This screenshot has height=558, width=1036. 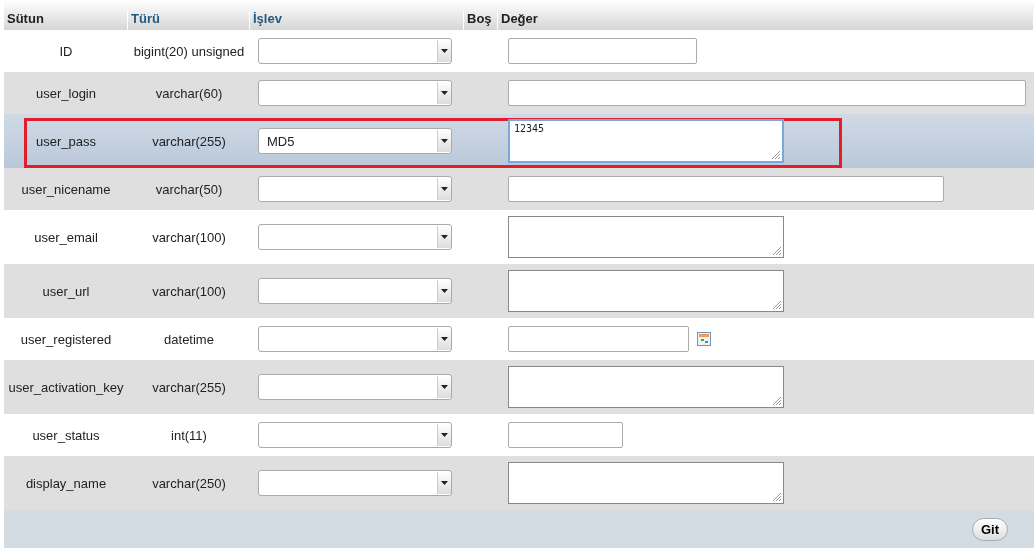 What do you see at coordinates (189, 435) in the screenshot?
I see `column-type: int(11)` at bounding box center [189, 435].